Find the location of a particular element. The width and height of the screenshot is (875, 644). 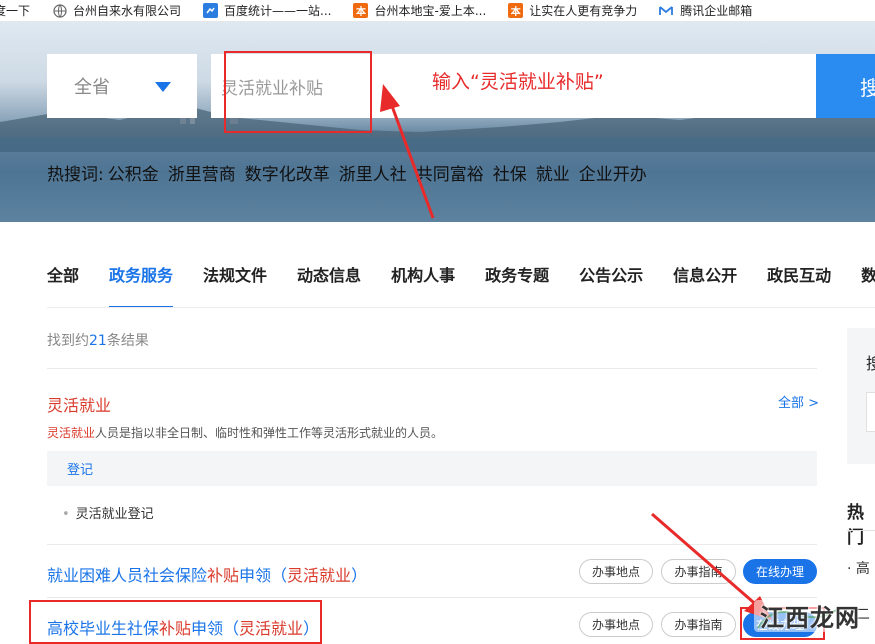

hot-search-term: 数字化改革 is located at coordinates (287, 172).